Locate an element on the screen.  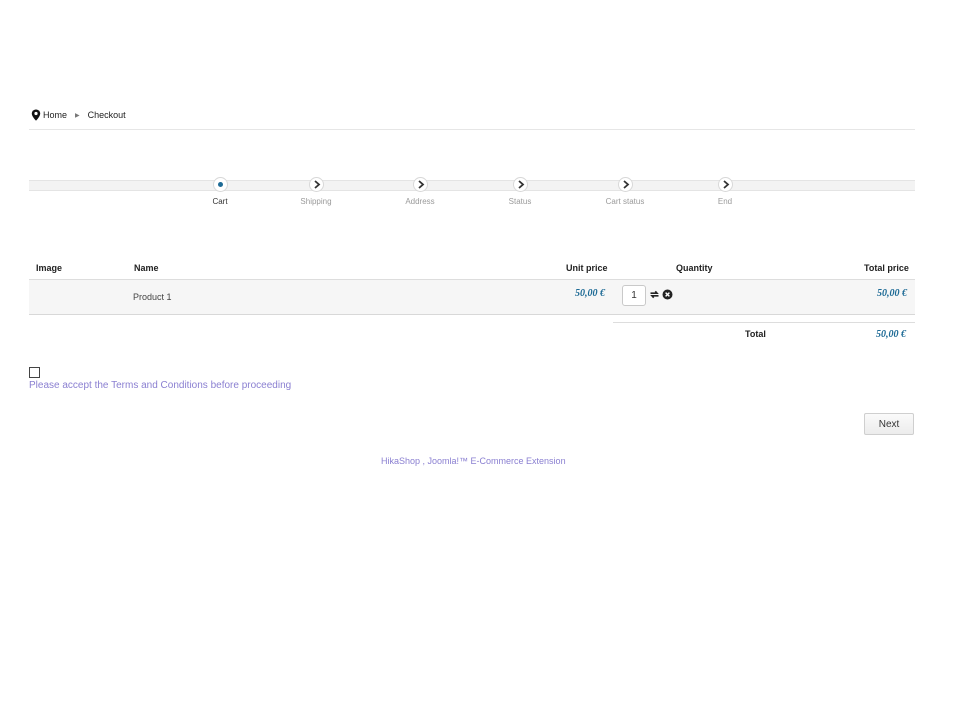
quantity-input: 1 is located at coordinates (634, 295).